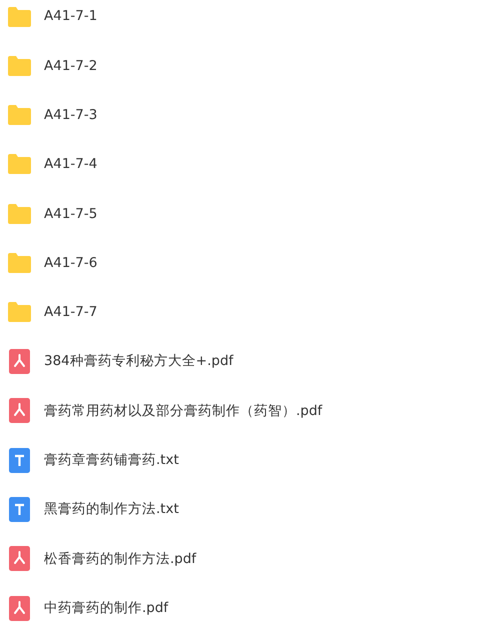 This screenshot has height=634, width=501. I want to click on file-name: 膏药常用药材以及部分膏药制作（药智）.pdf, so click(183, 410).